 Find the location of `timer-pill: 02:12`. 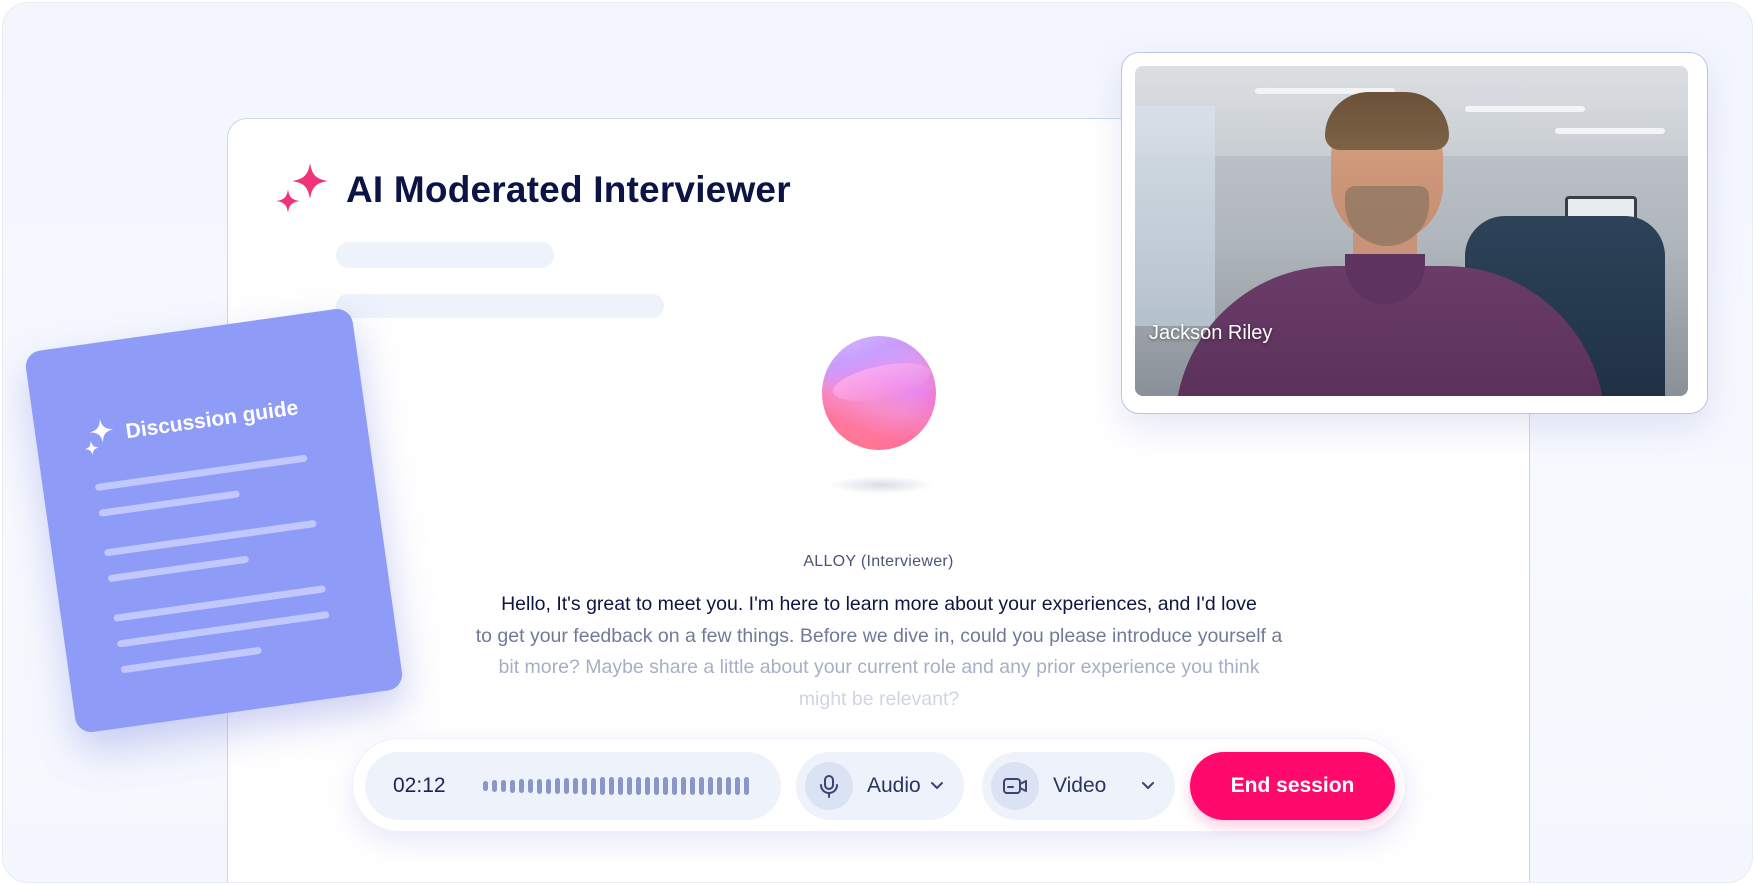

timer-pill: 02:12 is located at coordinates (573, 786).